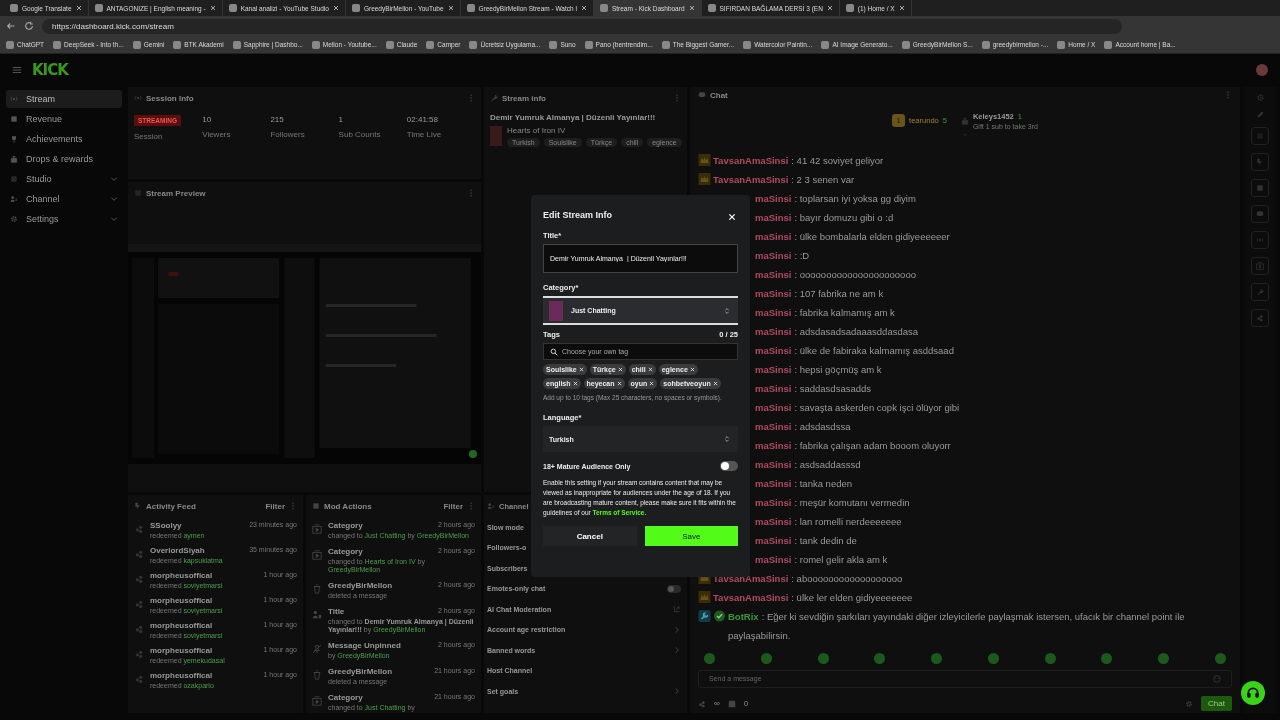 The width and height of the screenshot is (1280, 720). Describe the element at coordinates (590, 536) in the screenshot. I see `cancel-button: Cancel` at that location.